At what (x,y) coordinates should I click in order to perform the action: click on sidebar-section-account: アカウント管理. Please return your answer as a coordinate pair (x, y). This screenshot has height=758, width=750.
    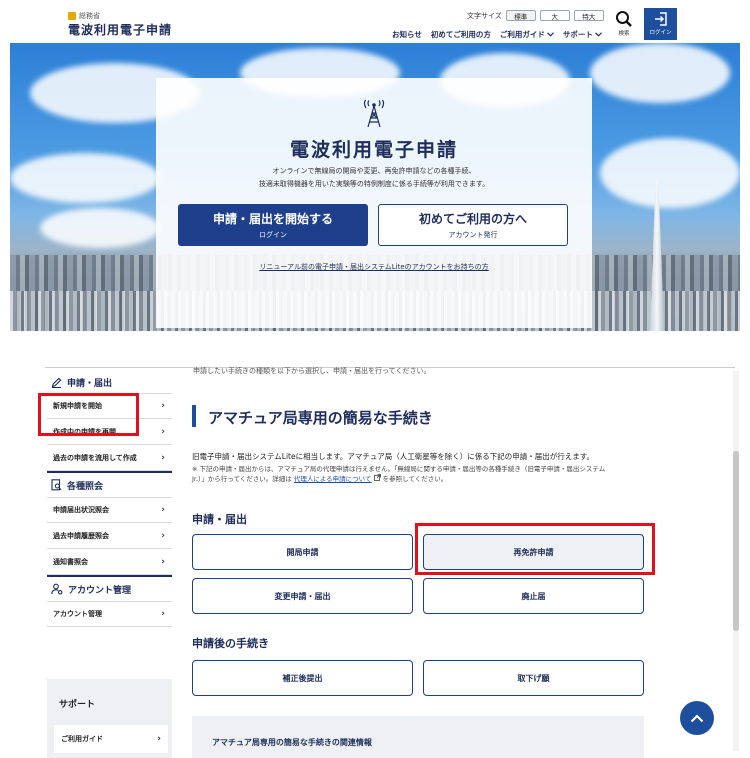
    Looking at the image, I should click on (109, 588).